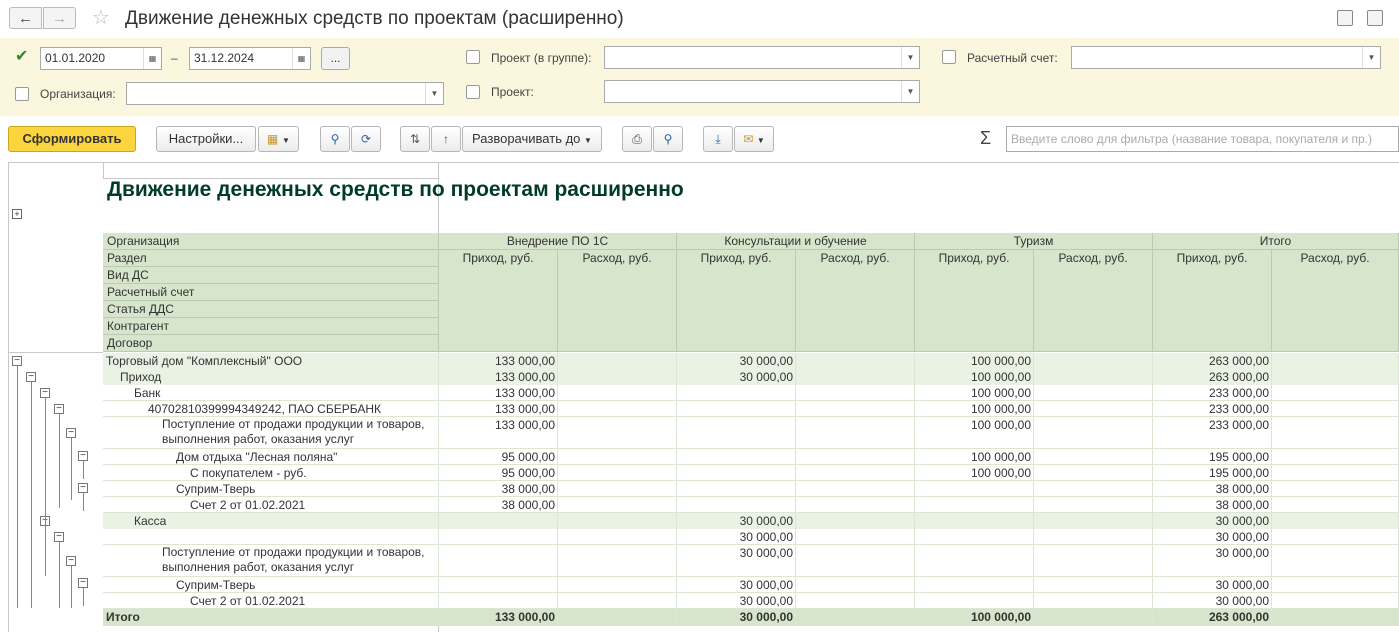 The width and height of the screenshot is (1399, 632). Describe the element at coordinates (762, 91) in the screenshot. I see `project-field: ▼` at that location.